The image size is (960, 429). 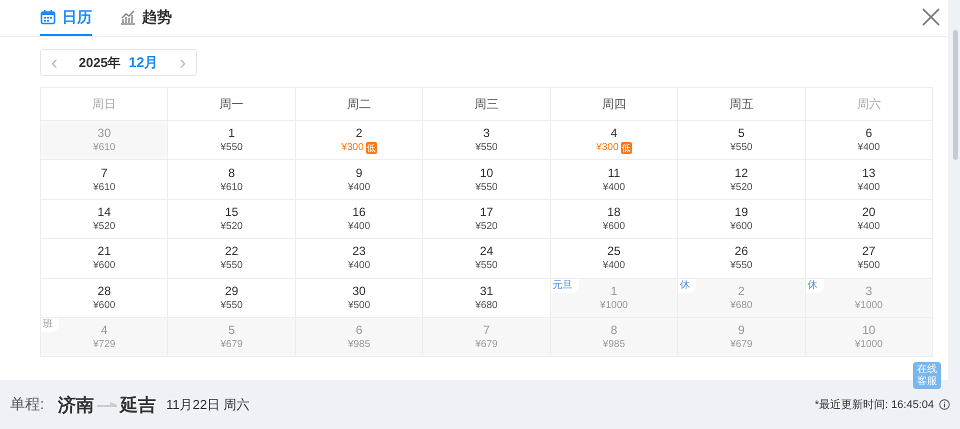 What do you see at coordinates (208, 405) in the screenshot?
I see `travel-date: 11月22日 周六` at bounding box center [208, 405].